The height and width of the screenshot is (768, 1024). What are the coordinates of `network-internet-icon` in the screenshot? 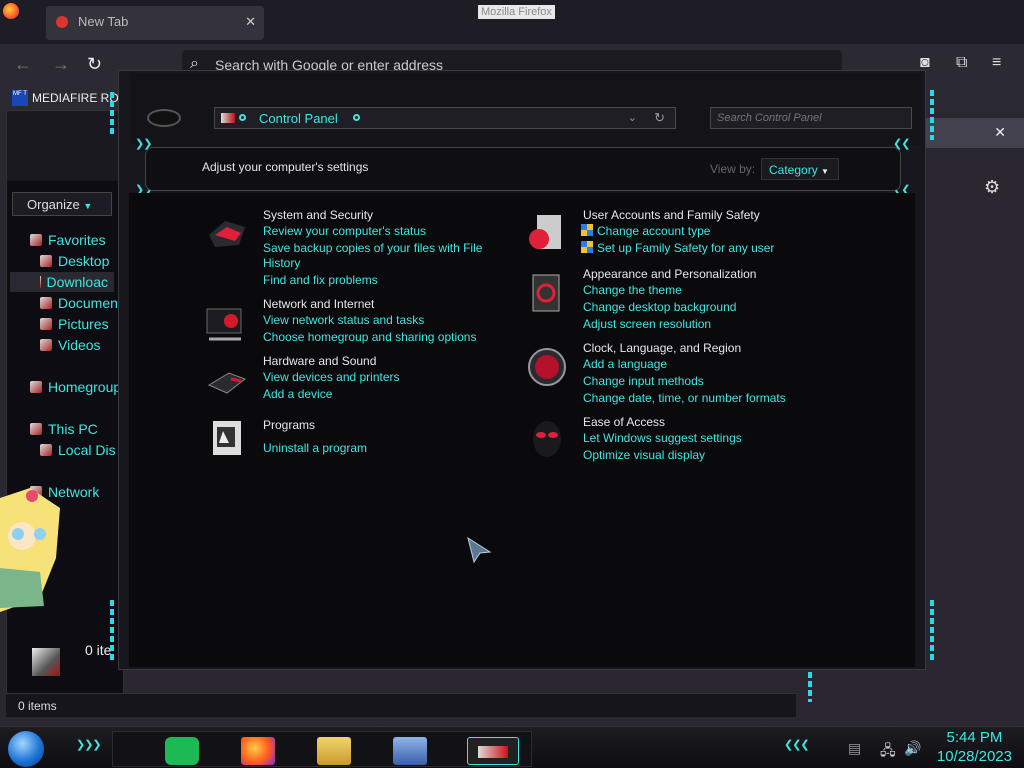 It's located at (224, 324).